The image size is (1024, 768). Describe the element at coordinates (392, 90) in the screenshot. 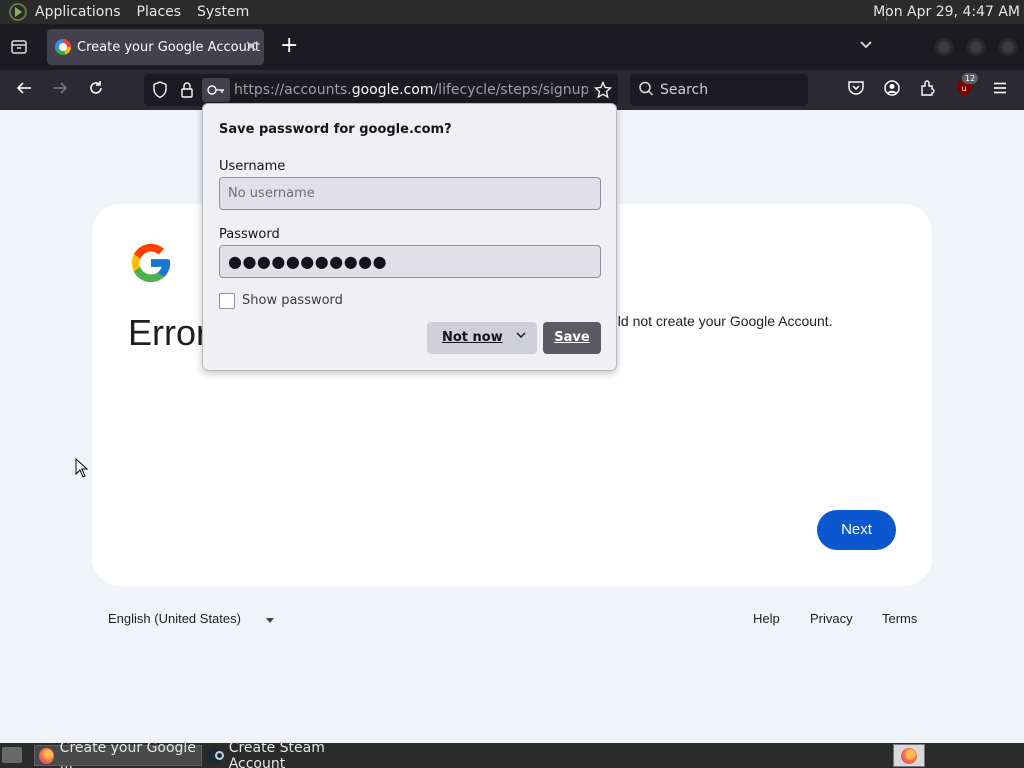

I see `url-domain: google.com` at that location.